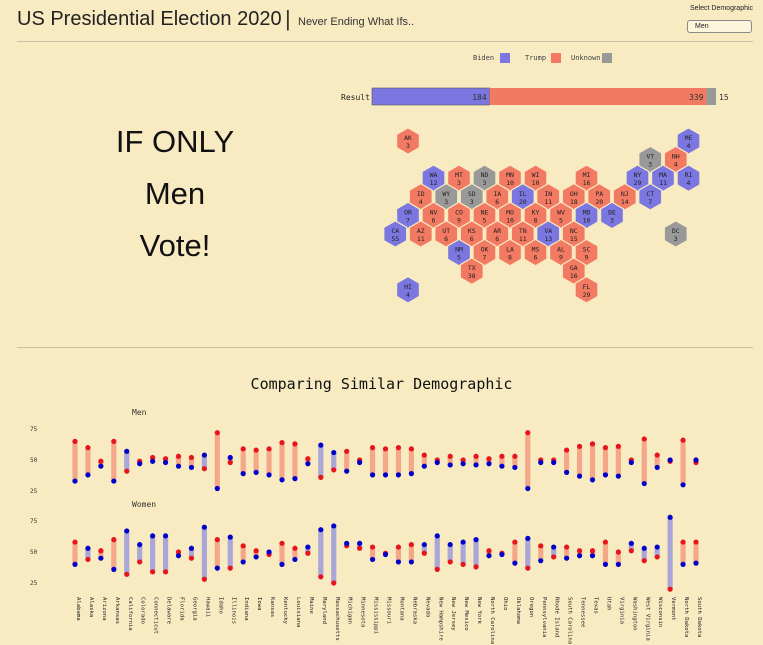  What do you see at coordinates (660, 612) in the screenshot?
I see `x-tick-label: Wisconsin` at bounding box center [660, 612].